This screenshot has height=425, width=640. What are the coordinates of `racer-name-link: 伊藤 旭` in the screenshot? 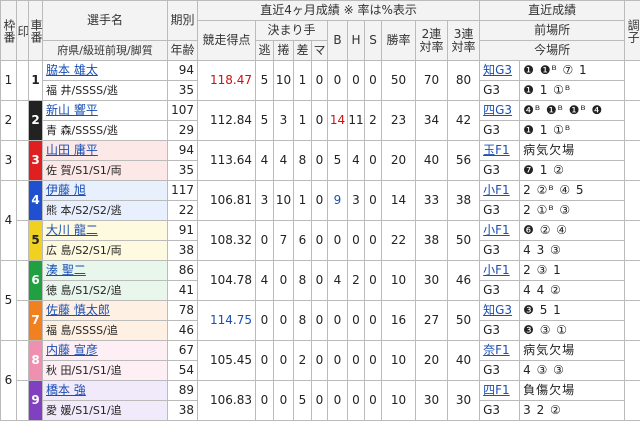 It's located at (105, 190).